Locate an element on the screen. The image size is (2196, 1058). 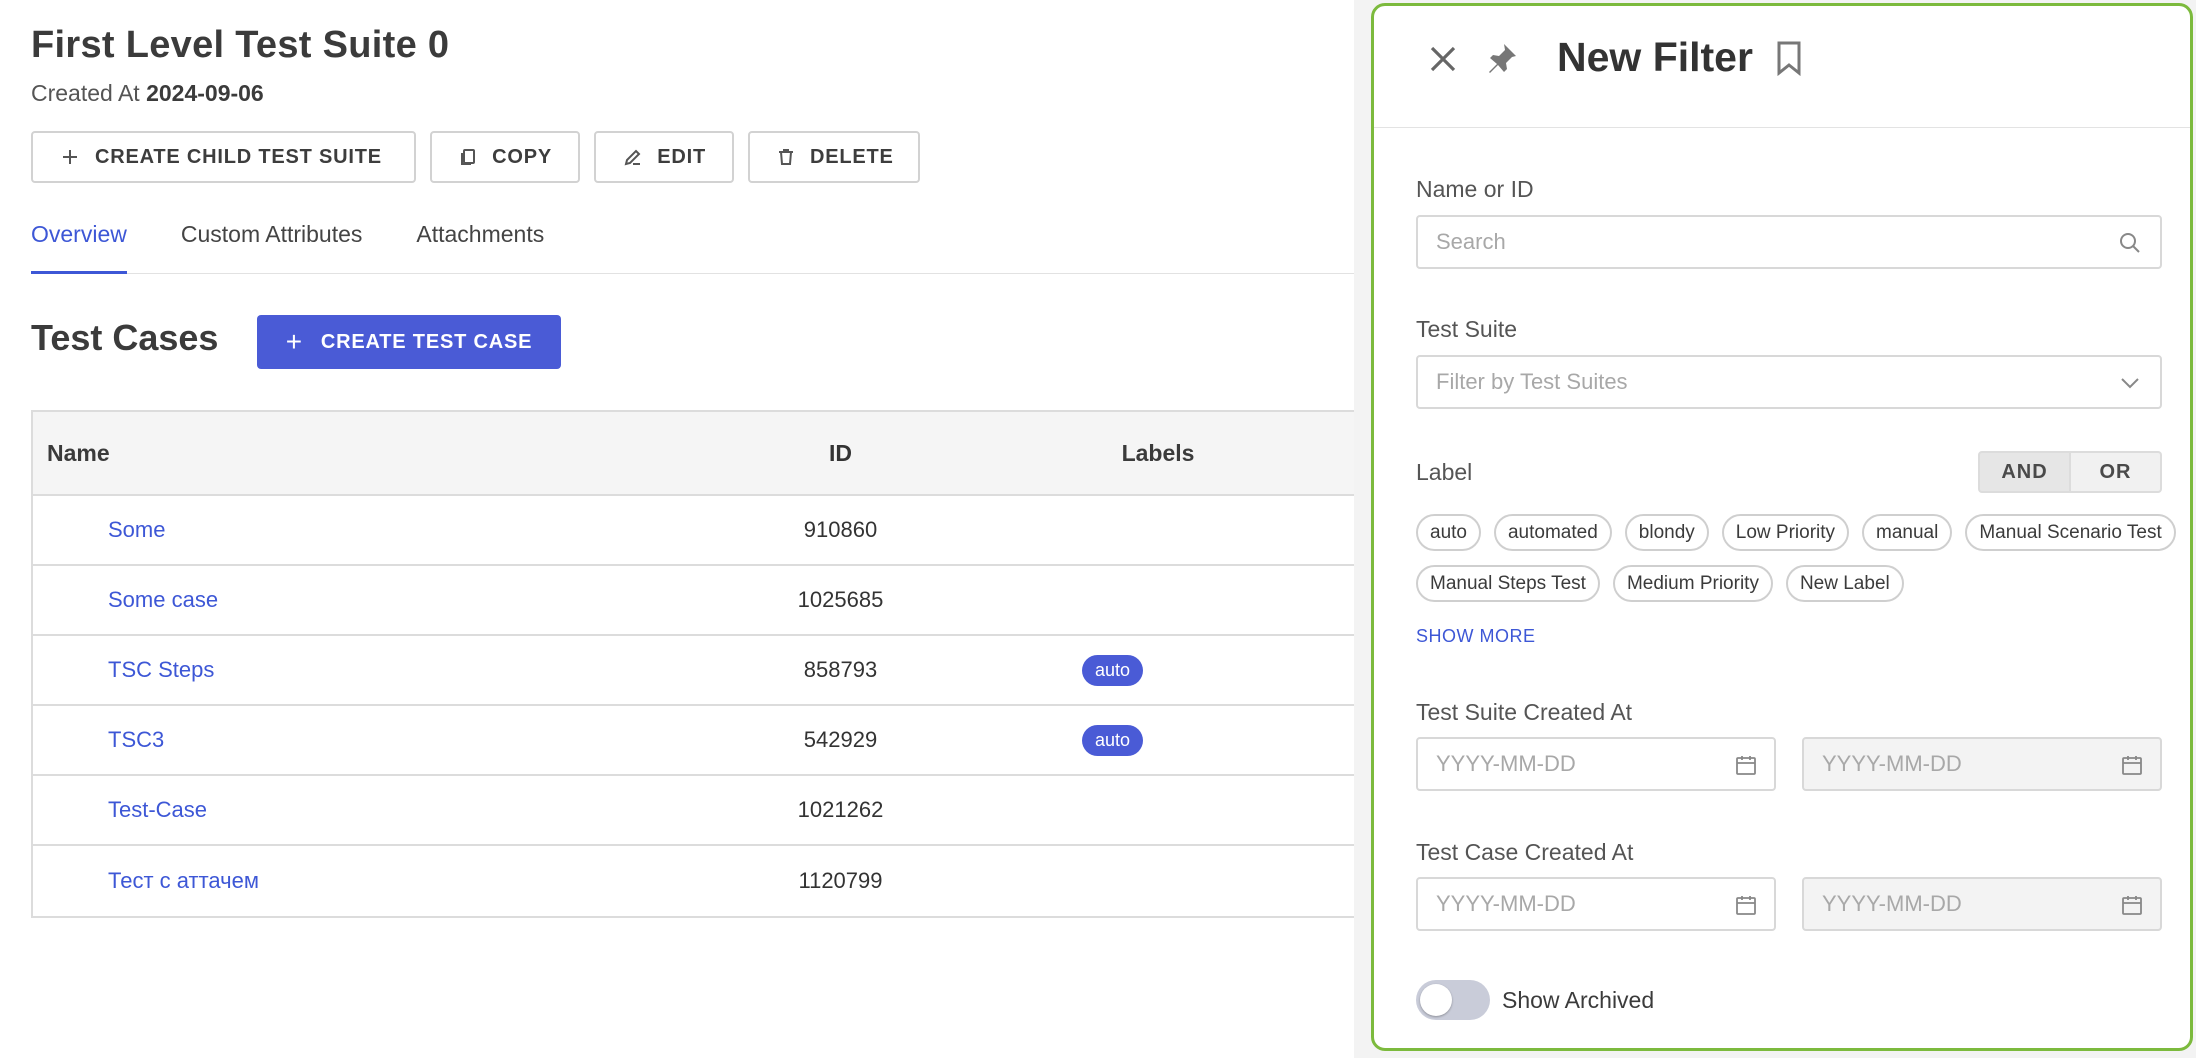
column-header-id: ID is located at coordinates (840, 453).